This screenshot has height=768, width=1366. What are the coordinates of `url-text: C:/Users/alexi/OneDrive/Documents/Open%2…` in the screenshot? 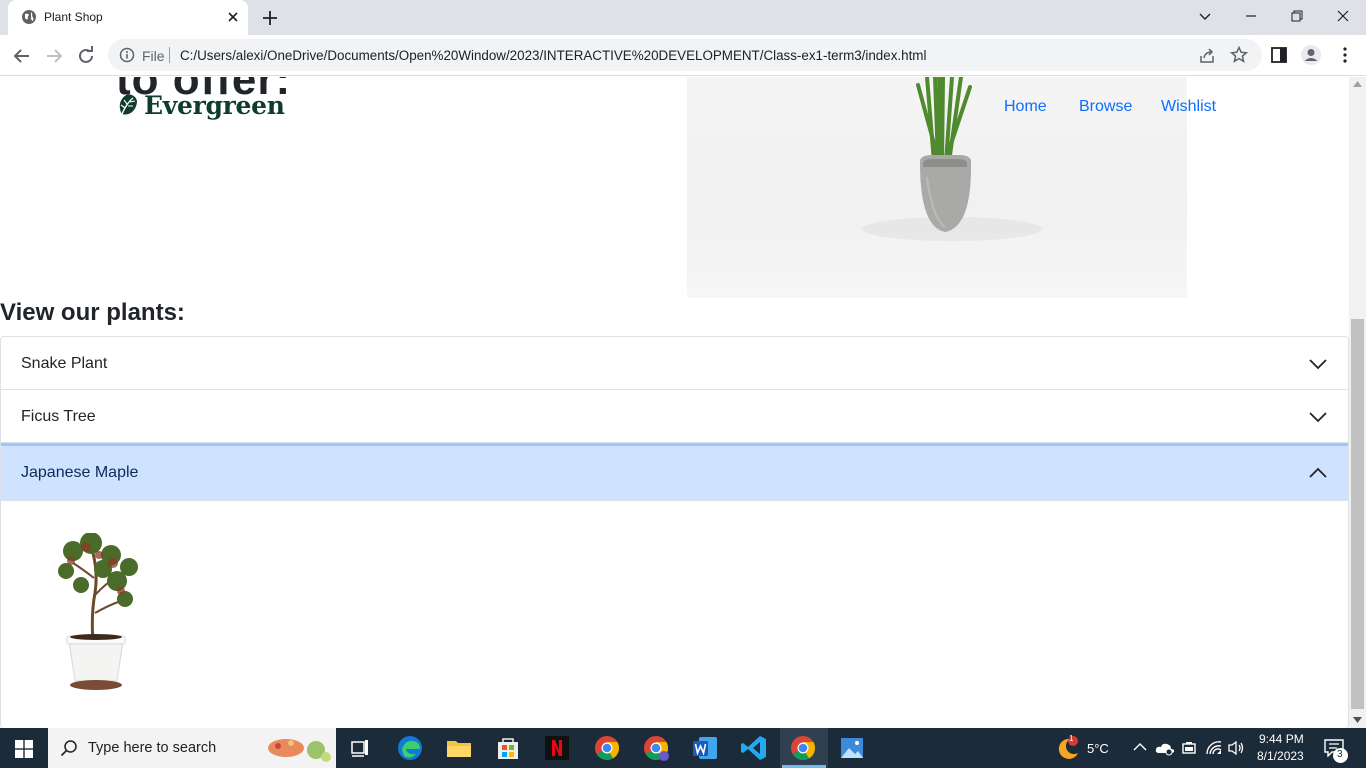 It's located at (553, 55).